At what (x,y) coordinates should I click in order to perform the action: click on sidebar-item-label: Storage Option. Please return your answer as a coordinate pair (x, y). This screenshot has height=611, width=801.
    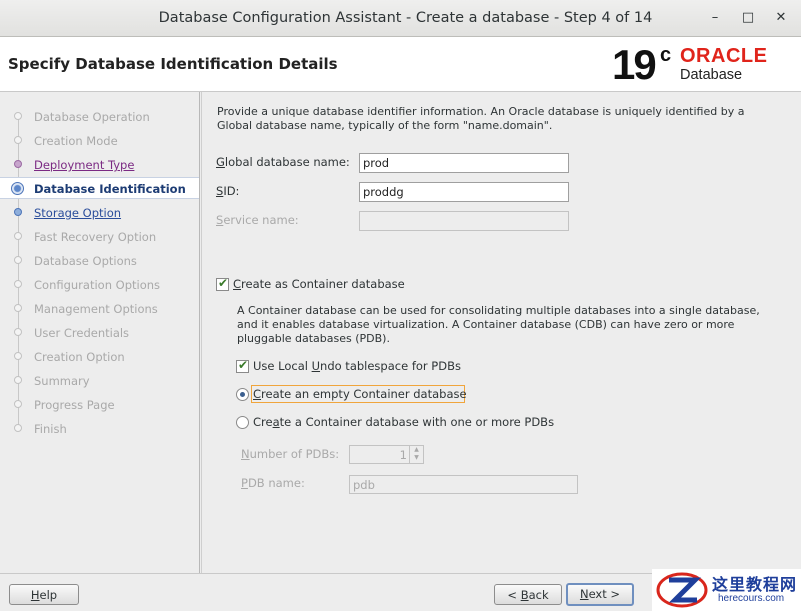
    Looking at the image, I should click on (78, 213).